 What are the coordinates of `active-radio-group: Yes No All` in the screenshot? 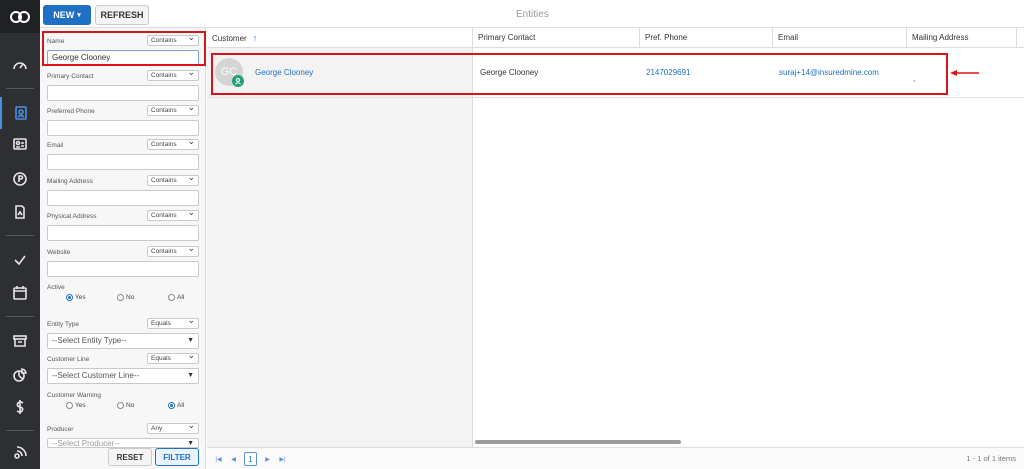 It's located at (123, 299).